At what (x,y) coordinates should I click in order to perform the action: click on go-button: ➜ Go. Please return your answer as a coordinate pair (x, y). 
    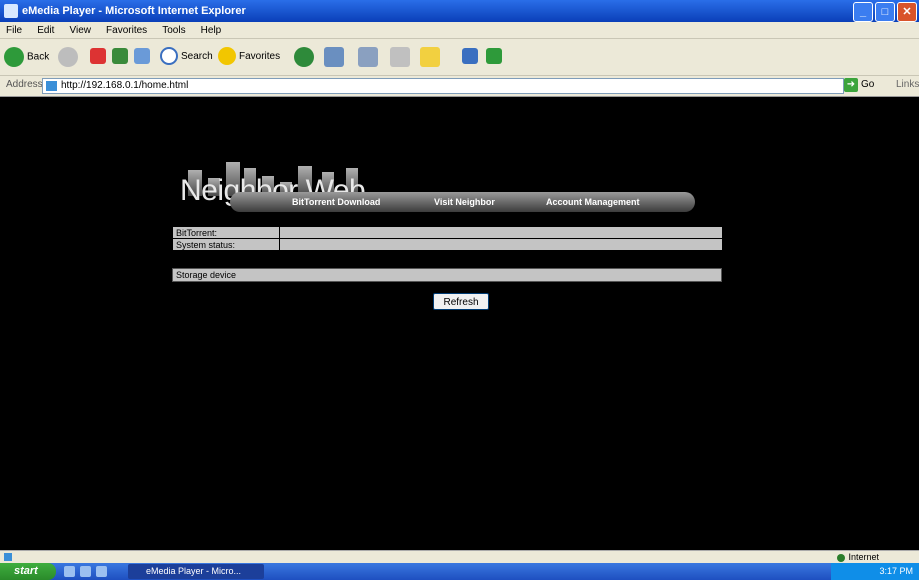
    Looking at the image, I should click on (859, 85).